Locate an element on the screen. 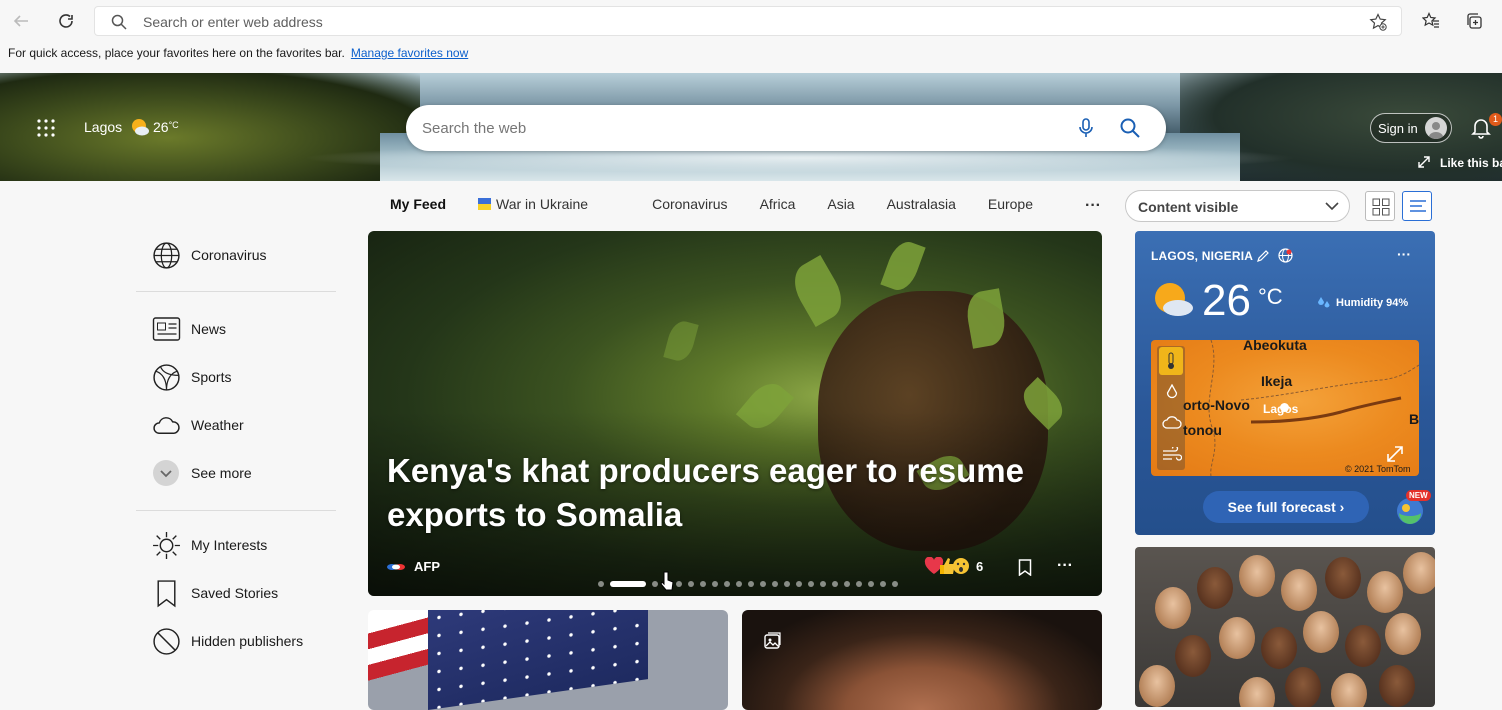  block-icon is located at coordinates (166, 641).